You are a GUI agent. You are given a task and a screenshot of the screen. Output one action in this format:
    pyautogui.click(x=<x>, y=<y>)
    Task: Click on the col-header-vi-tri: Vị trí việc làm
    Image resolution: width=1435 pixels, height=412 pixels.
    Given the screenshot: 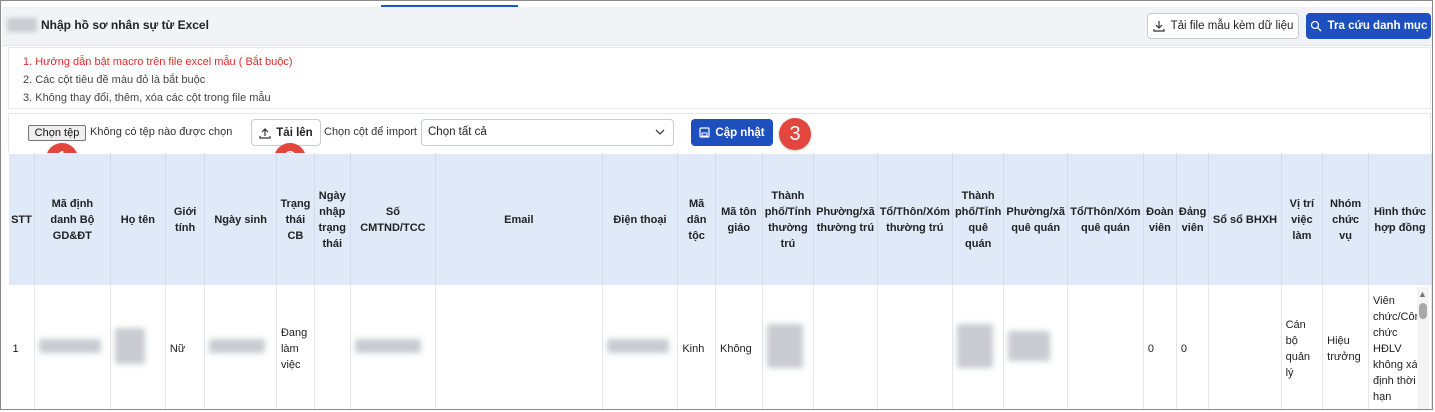 What is the action you would take?
    pyautogui.click(x=1302, y=219)
    